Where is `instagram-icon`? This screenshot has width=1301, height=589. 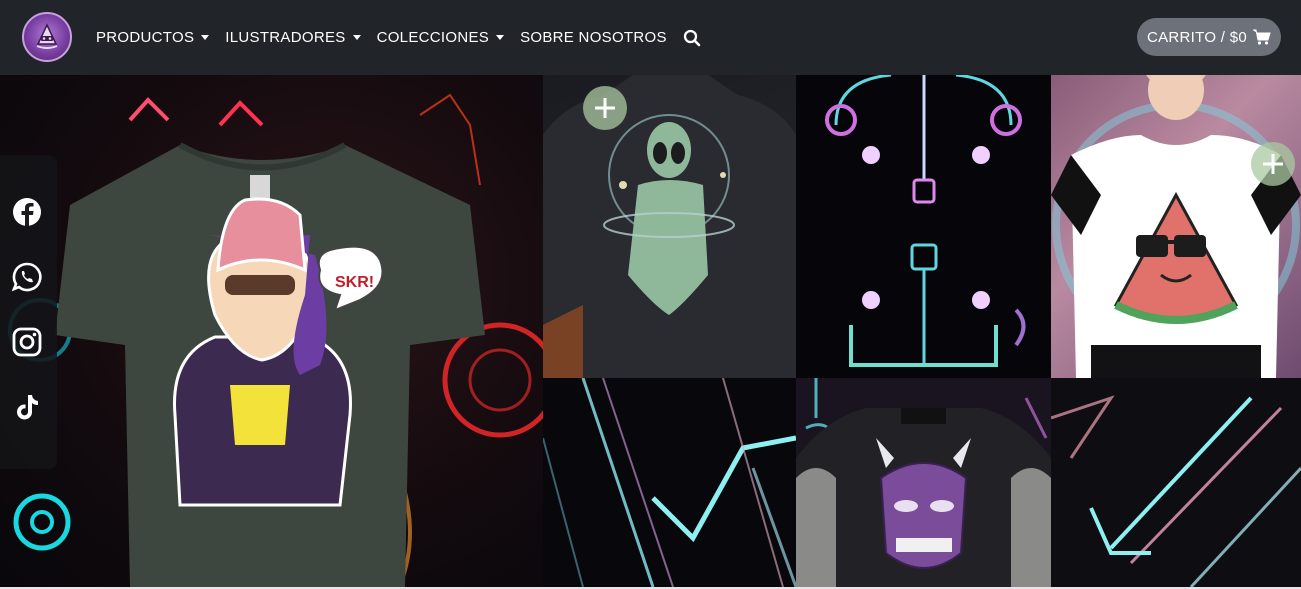 instagram-icon is located at coordinates (27, 342).